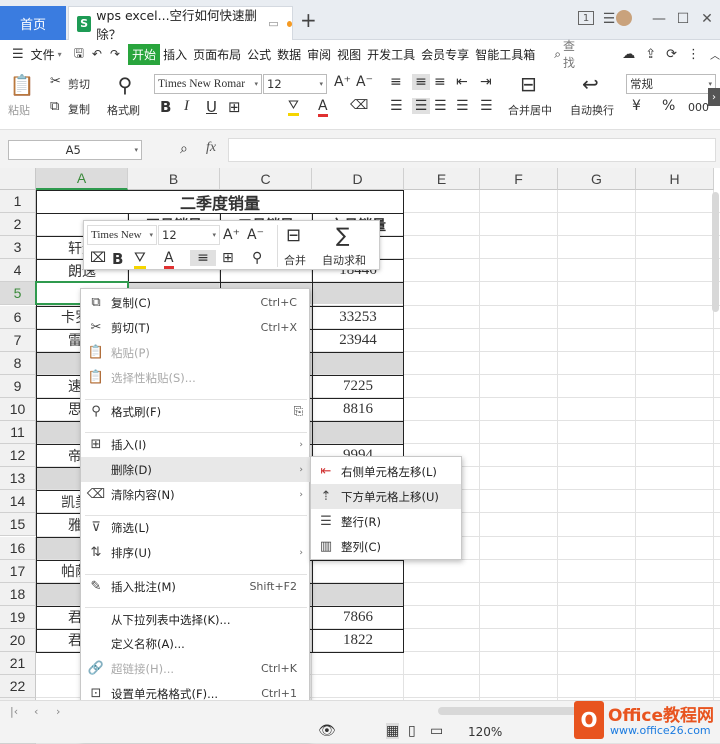 The image size is (720, 744). I want to click on mini-format-brush-icon: ⚲, so click(257, 258).